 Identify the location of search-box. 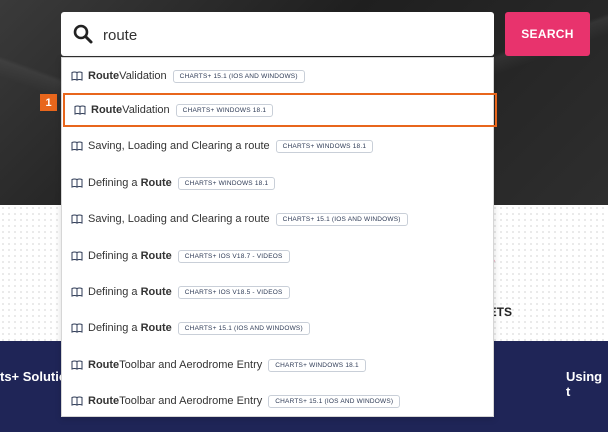
(277, 34).